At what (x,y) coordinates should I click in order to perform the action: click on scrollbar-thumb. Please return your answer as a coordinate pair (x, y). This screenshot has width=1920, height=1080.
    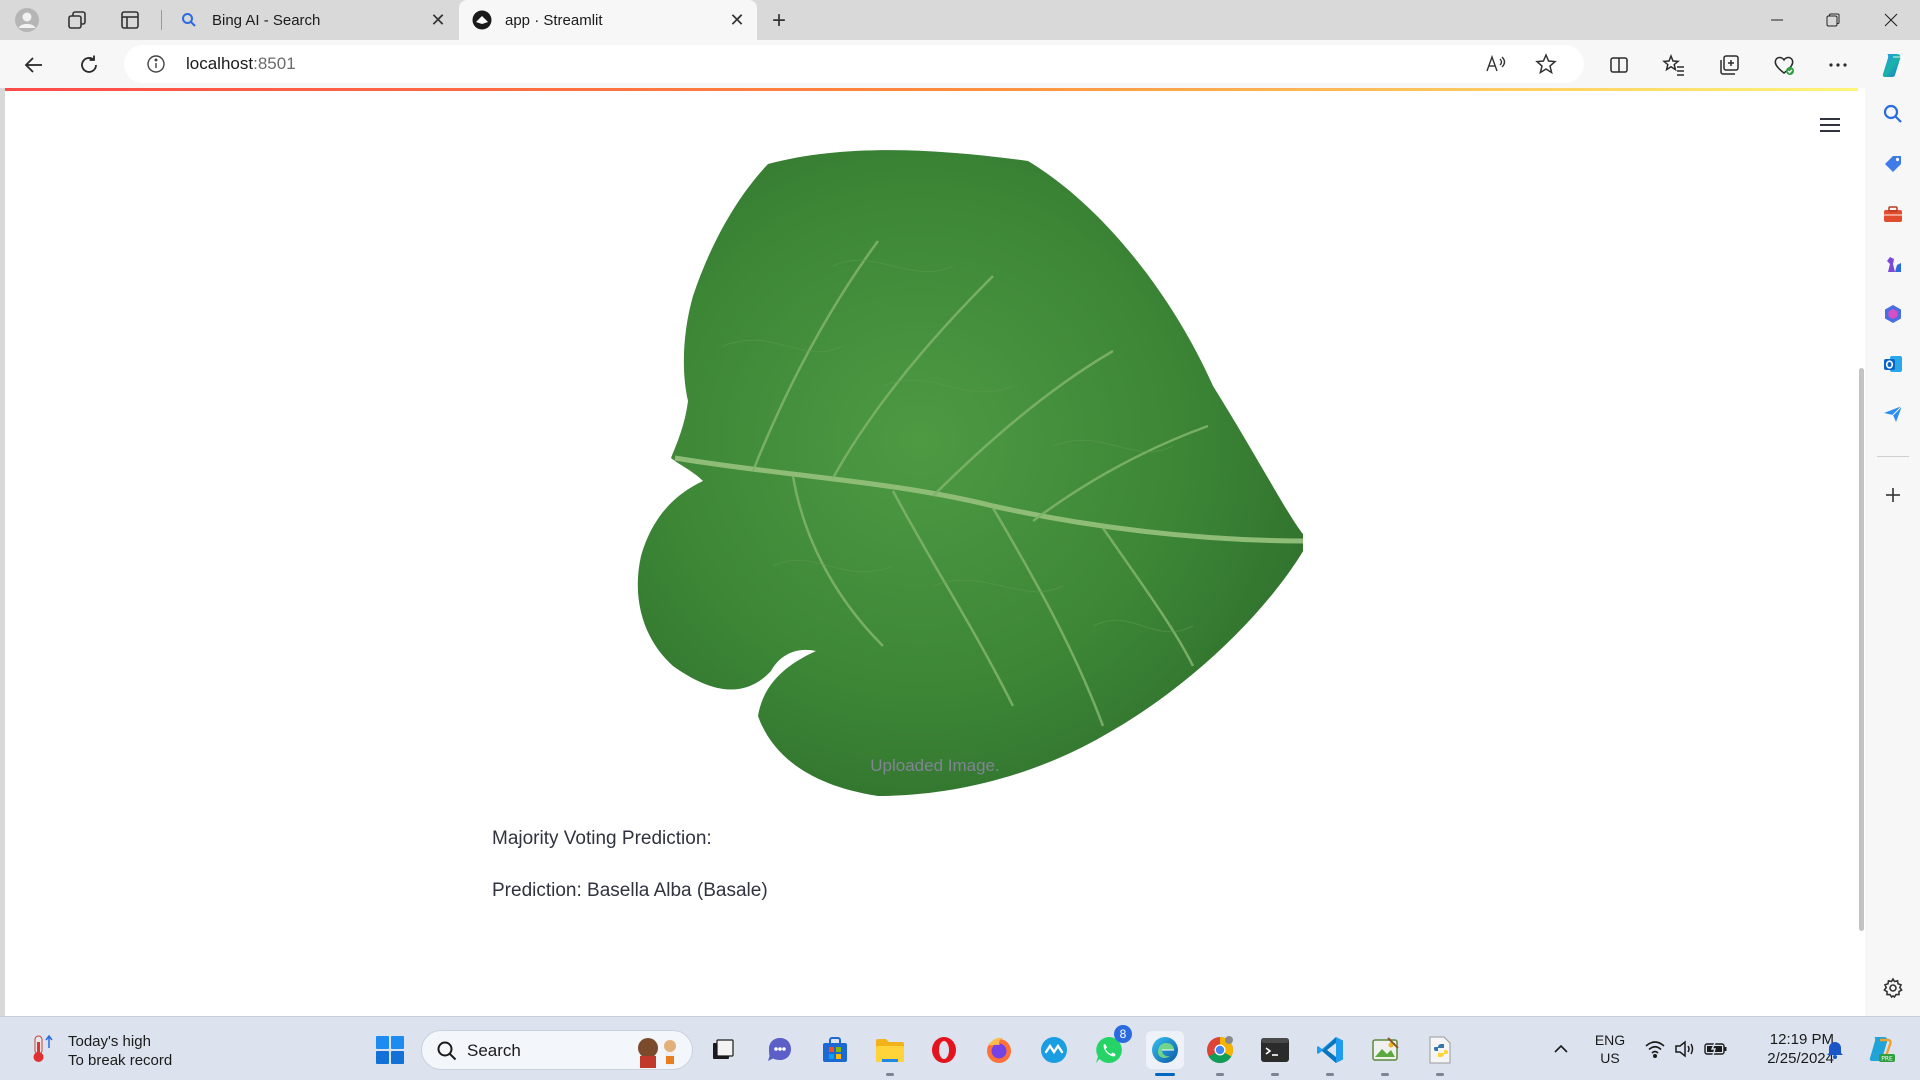
    Looking at the image, I should click on (1861, 649).